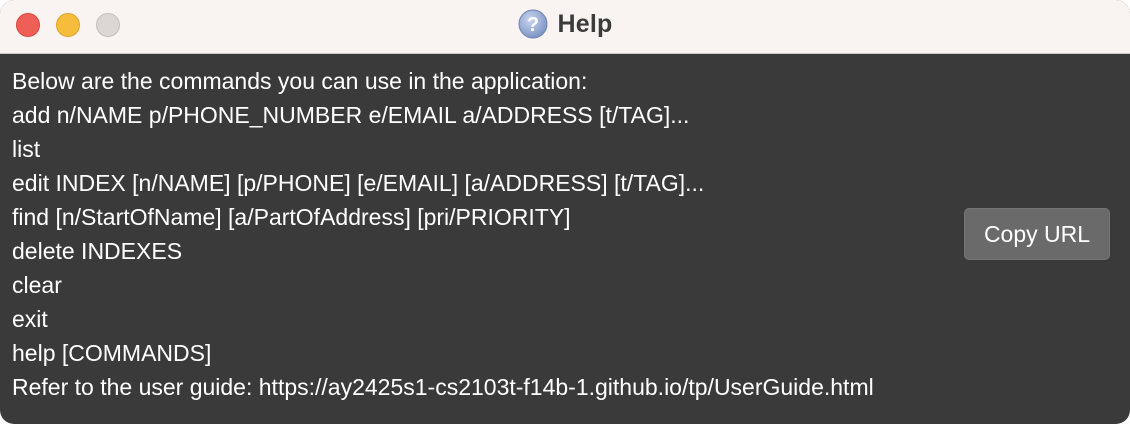  I want to click on question-mark-circle-icon: ?, so click(532, 24).